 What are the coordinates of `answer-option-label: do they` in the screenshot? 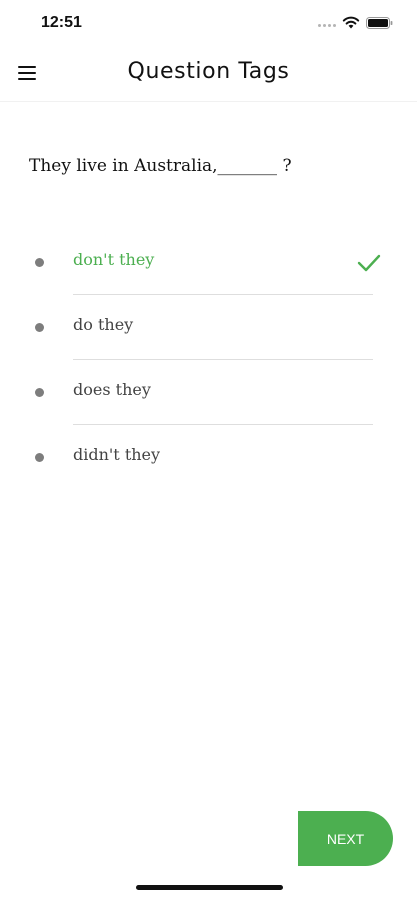 It's located at (103, 324).